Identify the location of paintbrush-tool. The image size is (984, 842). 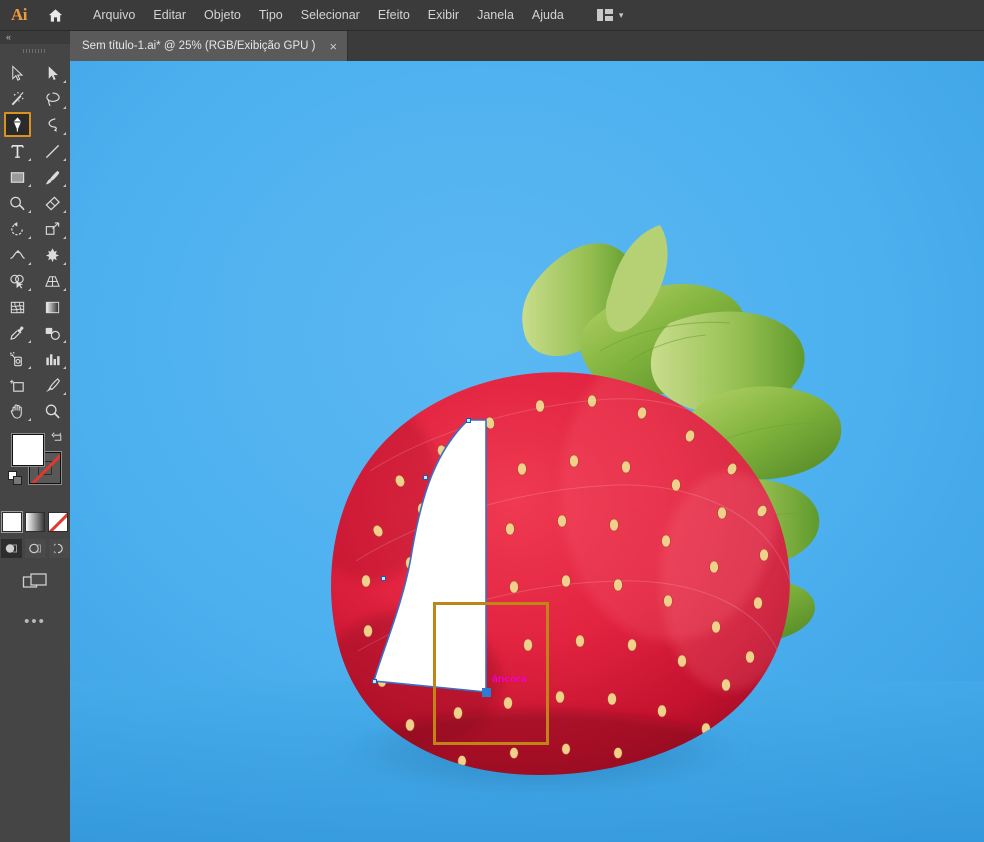
(52, 177).